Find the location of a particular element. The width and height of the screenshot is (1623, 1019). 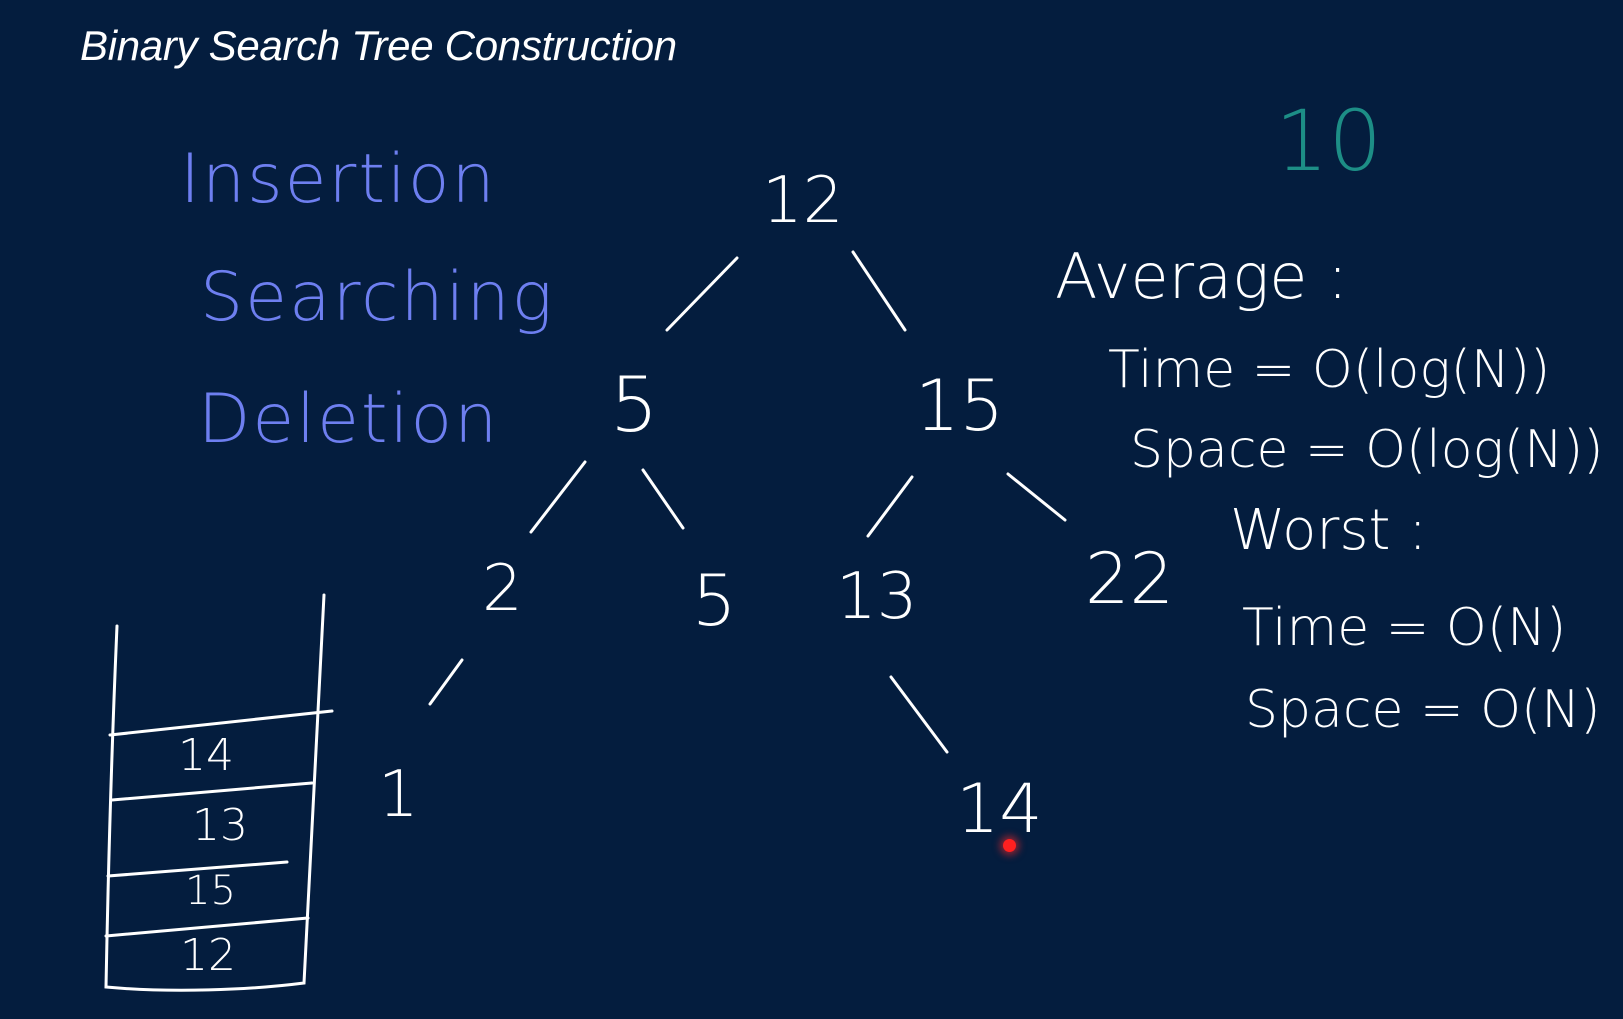

node-left-right: 5 is located at coordinates (714, 601).